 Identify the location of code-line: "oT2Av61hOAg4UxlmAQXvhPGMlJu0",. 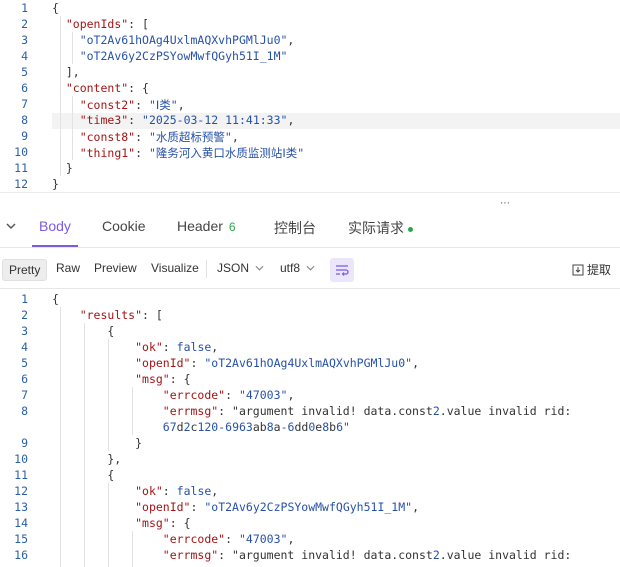
(187, 40).